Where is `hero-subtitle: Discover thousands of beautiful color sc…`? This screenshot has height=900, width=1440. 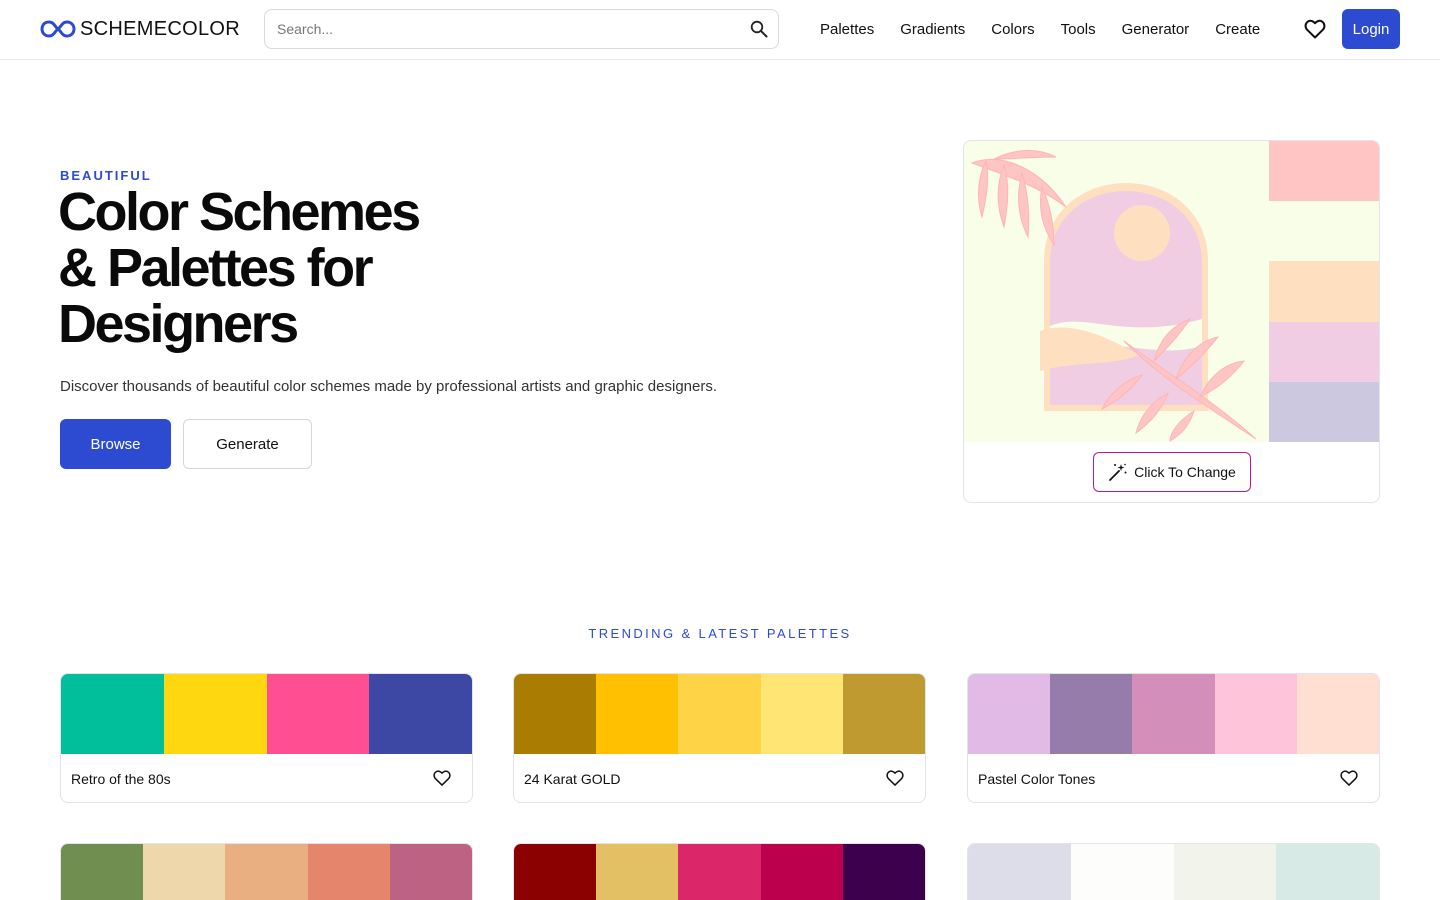 hero-subtitle: Discover thousands of beautiful color sc… is located at coordinates (389, 386).